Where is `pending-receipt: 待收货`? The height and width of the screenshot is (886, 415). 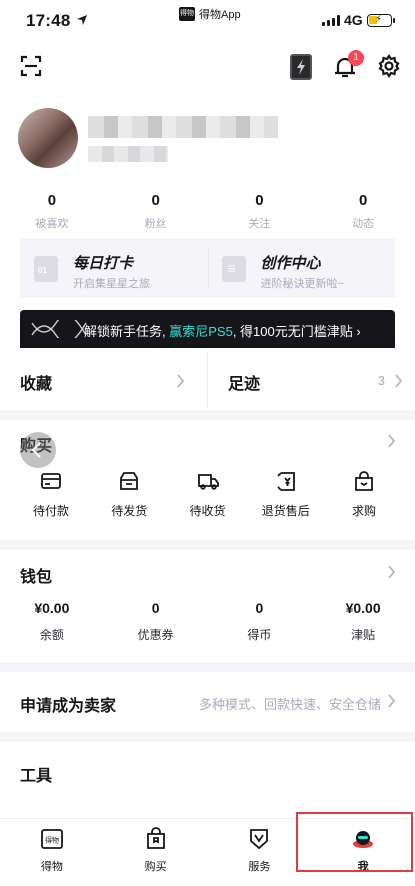 pending-receipt: 待收货 is located at coordinates (208, 494).